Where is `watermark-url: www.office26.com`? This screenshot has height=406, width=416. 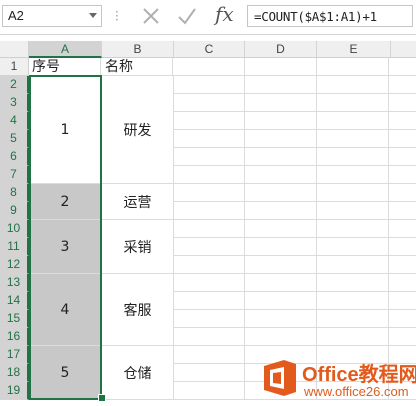
watermark-url: www.office26.com is located at coordinates (356, 391).